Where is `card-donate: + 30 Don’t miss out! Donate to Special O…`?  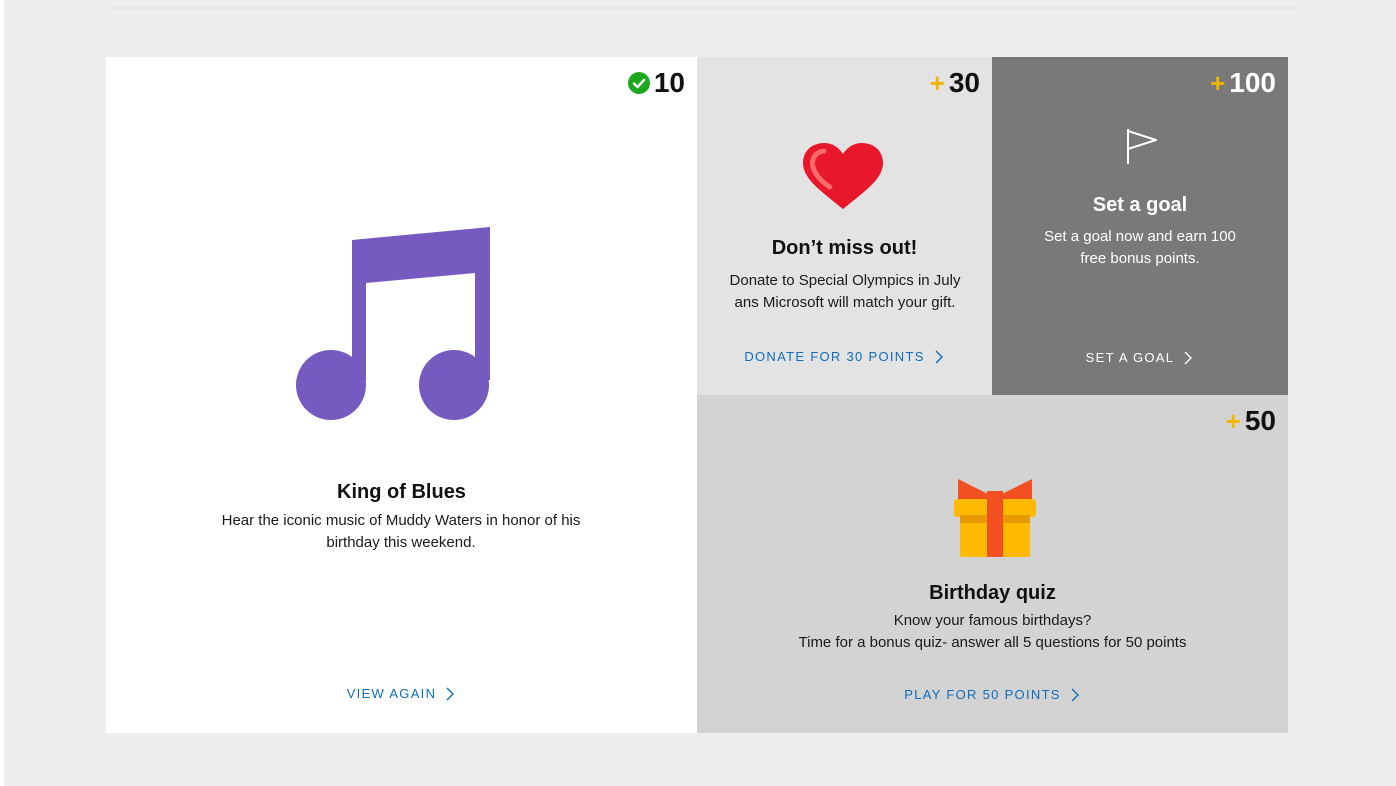 card-donate: + 30 Don’t miss out! Donate to Special O… is located at coordinates (844, 226).